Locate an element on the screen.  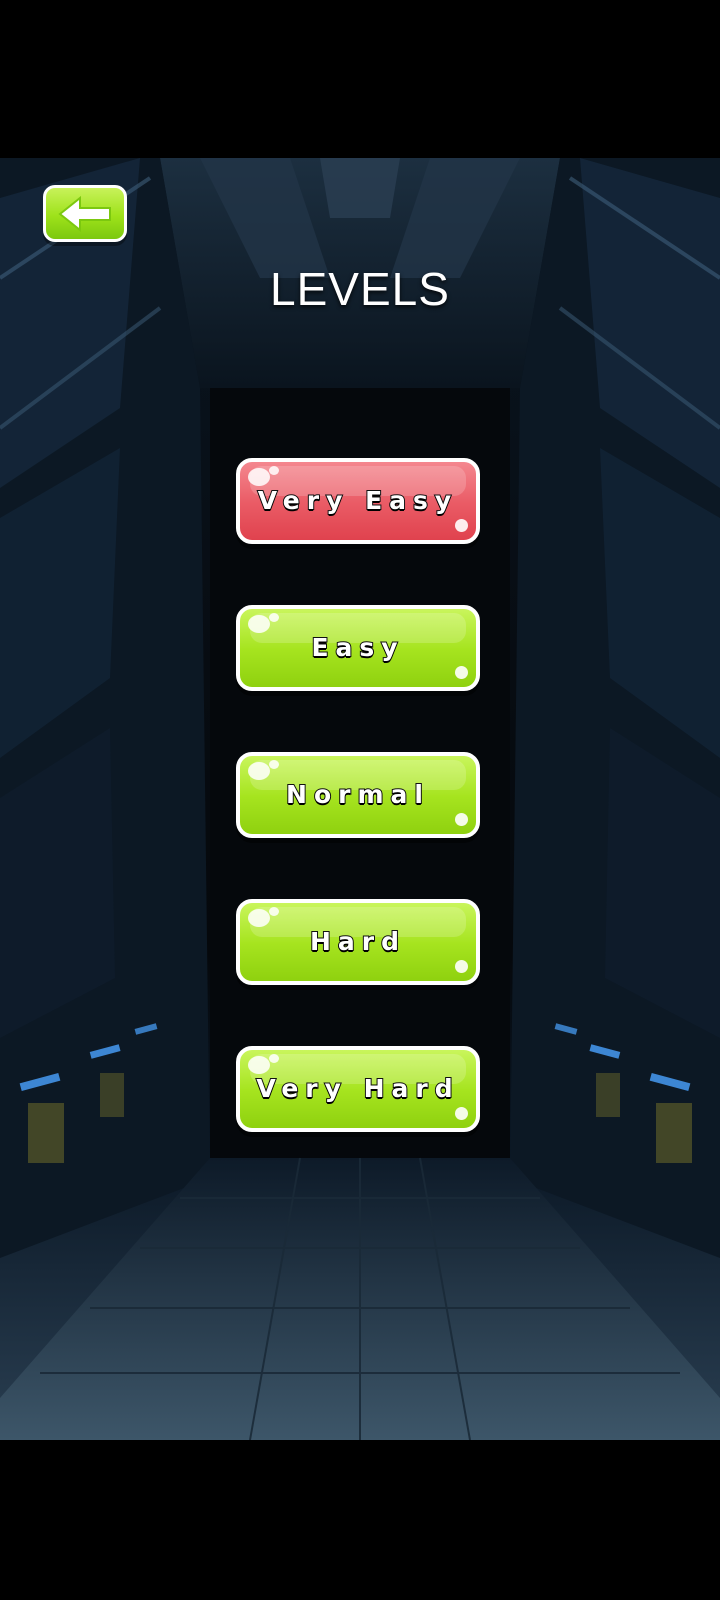
back-button is located at coordinates (85, 213).